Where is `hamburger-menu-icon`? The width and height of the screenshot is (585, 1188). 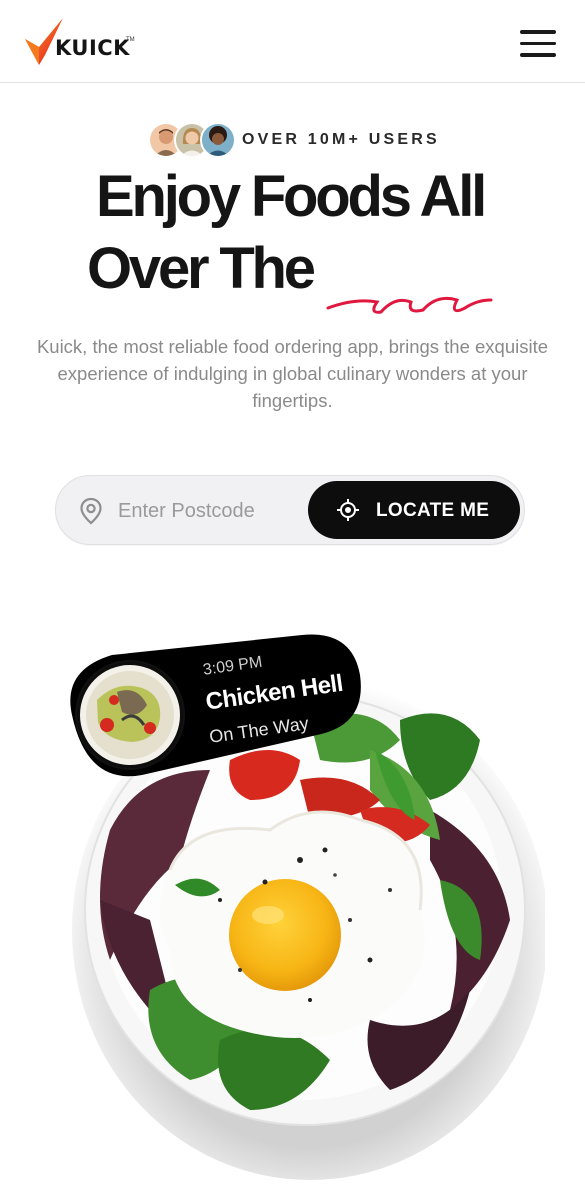
hamburger-menu-icon is located at coordinates (539, 45).